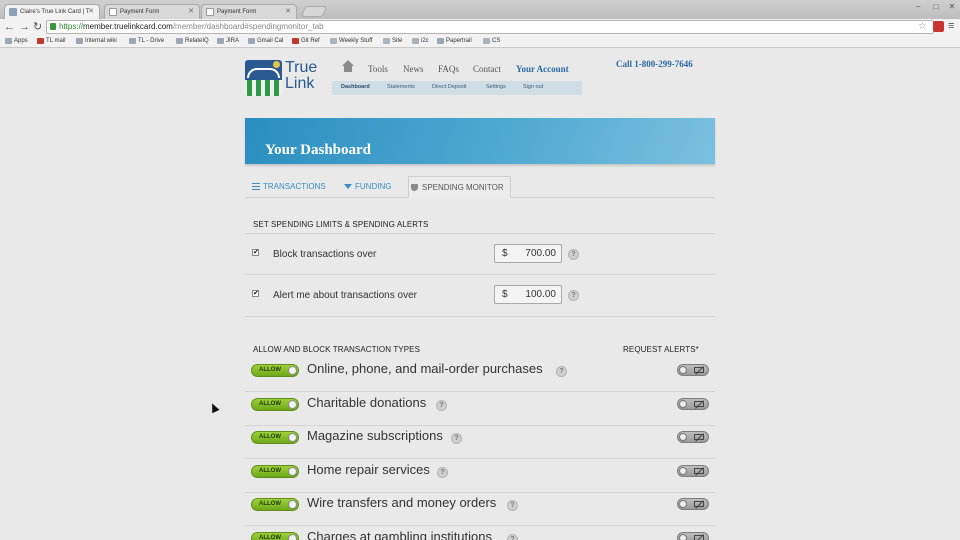  What do you see at coordinates (528, 253) in the screenshot?
I see `block-amount-input: $ 700.00` at bounding box center [528, 253].